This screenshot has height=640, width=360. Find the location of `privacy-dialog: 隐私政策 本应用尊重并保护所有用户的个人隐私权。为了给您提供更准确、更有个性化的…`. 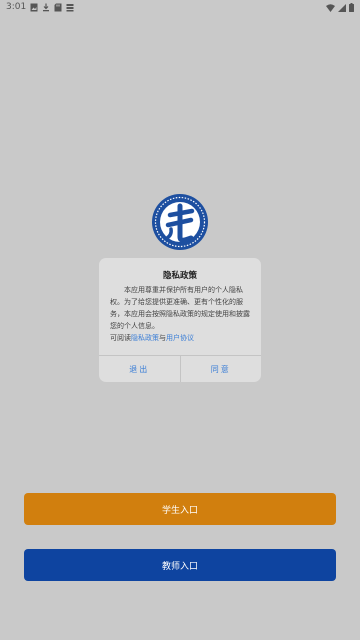

privacy-dialog: 隐私政策 本应用尊重并保护所有用户的个人隐私权。为了给您提供更准确、更有个性化的… is located at coordinates (180, 320).